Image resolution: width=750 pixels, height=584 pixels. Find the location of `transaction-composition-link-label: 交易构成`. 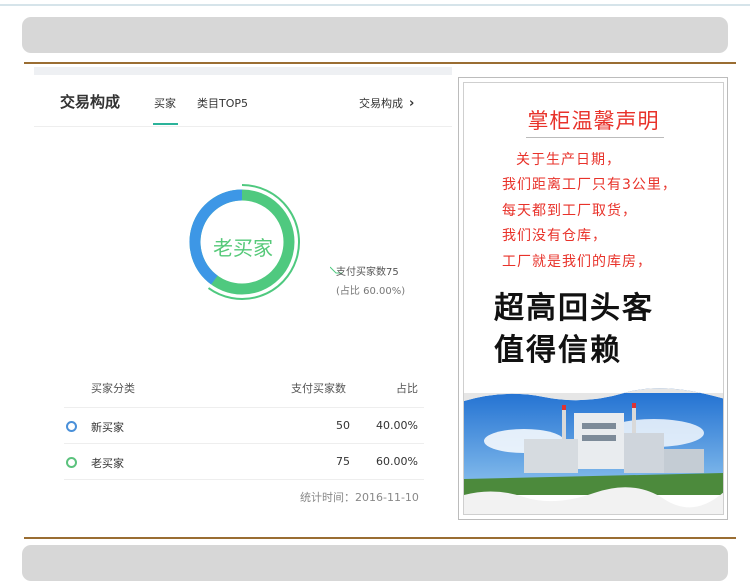

transaction-composition-link-label: 交易构成 is located at coordinates (381, 103).